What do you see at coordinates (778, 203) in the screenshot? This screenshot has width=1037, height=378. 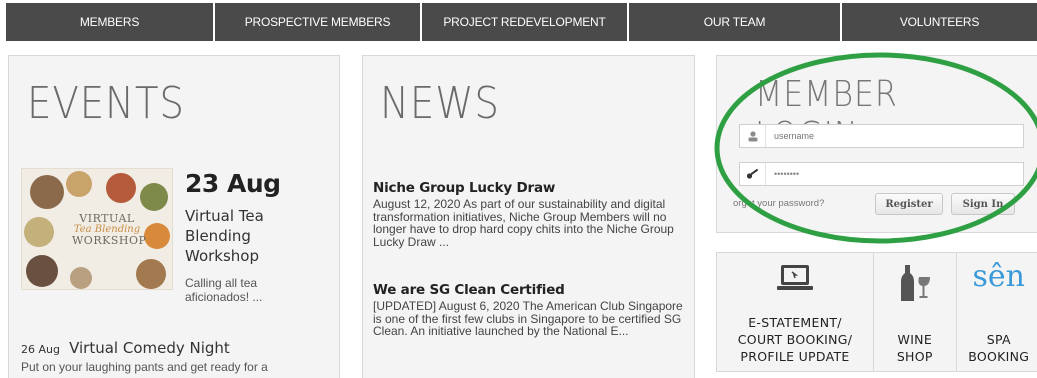 I see `forgot-password-link: orgot your password?` at bounding box center [778, 203].